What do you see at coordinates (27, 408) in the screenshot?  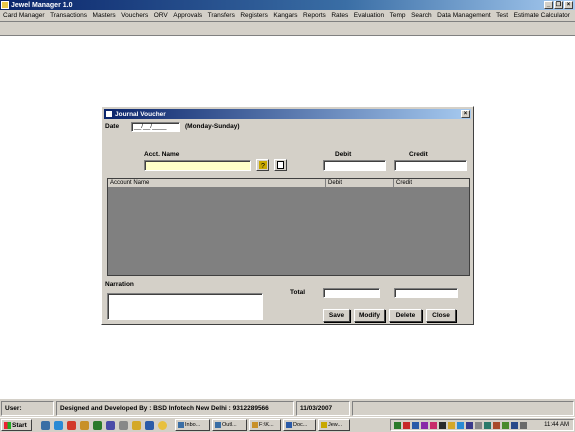 I see `status-user: User:` at bounding box center [27, 408].